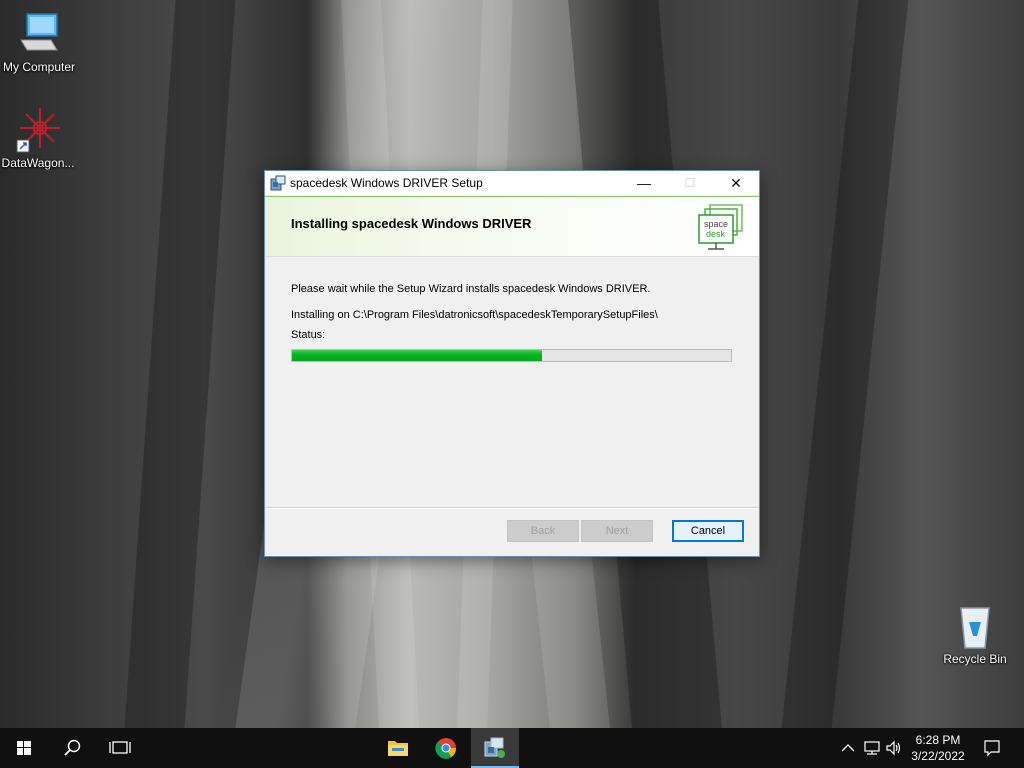 This screenshot has width=1024, height=768. I want to click on logo-text-desk: desk, so click(716, 234).